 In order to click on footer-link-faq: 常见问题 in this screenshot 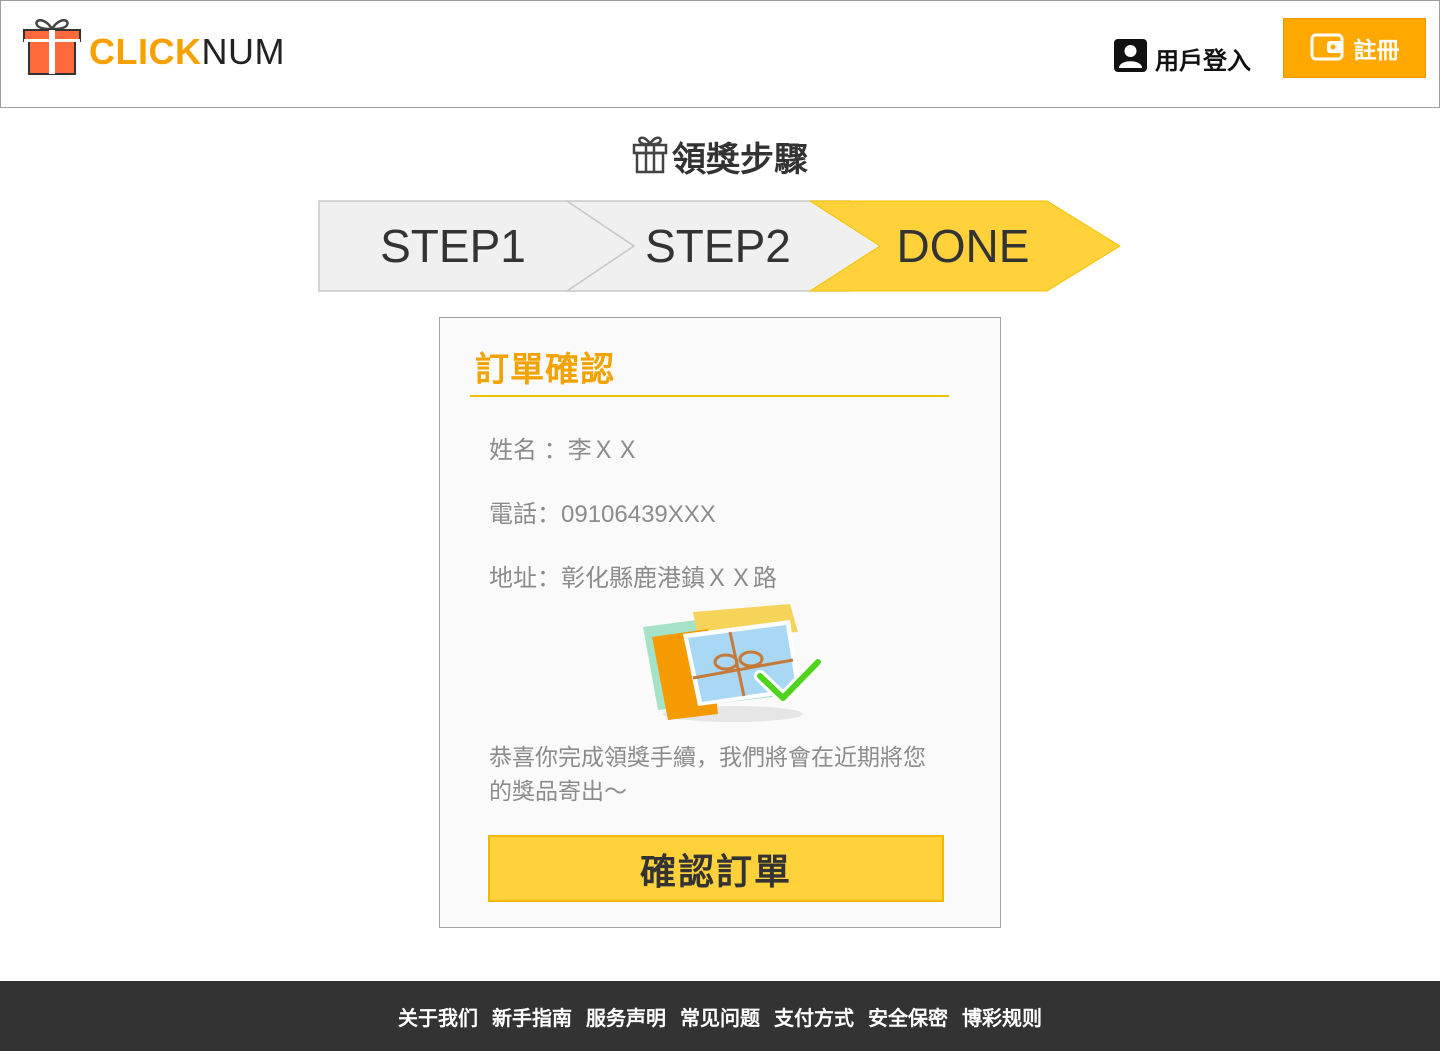, I will do `click(720, 1016)`.